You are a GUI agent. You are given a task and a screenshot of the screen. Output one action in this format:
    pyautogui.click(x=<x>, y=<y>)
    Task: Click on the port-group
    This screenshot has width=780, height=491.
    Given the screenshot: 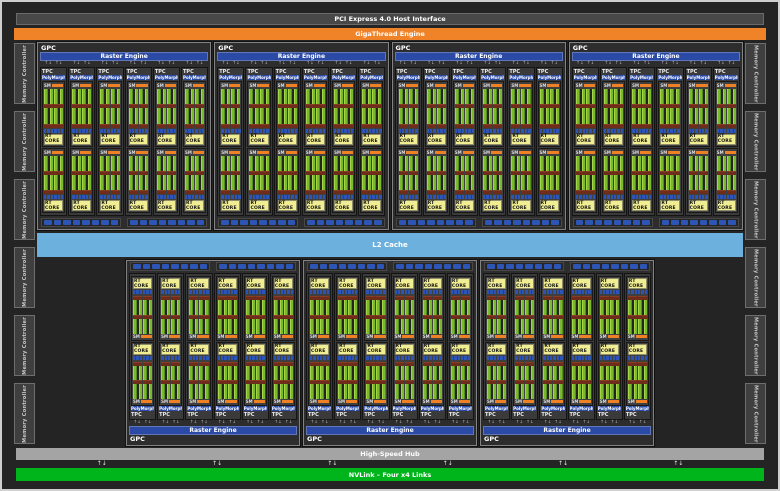 What is the action you would take?
    pyautogui.click(x=698, y=222)
    